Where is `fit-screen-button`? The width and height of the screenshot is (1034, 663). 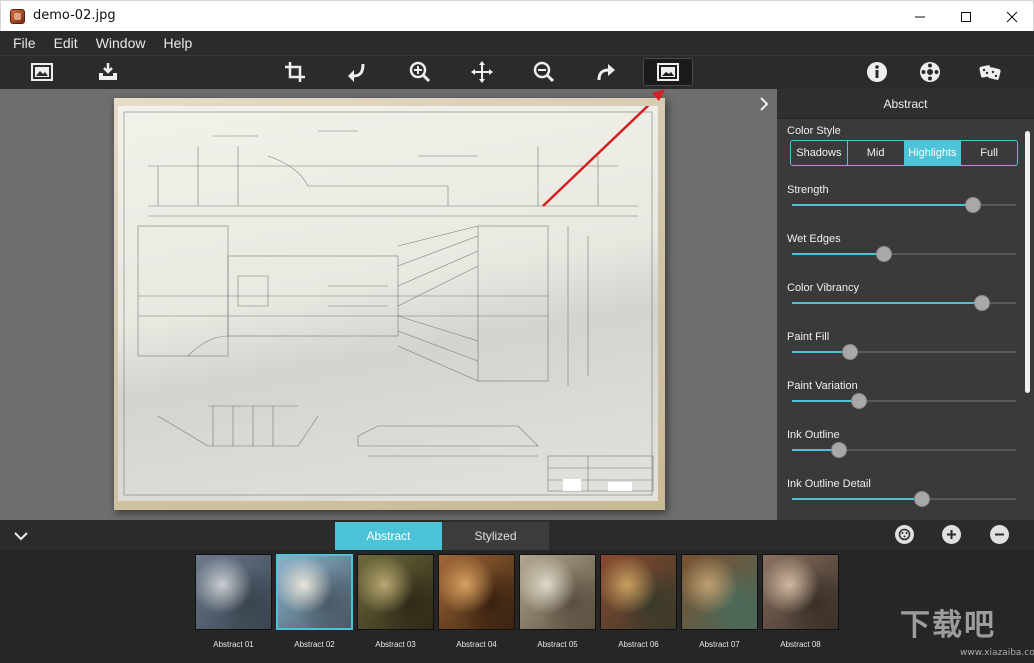
fit-screen-button is located at coordinates (668, 72).